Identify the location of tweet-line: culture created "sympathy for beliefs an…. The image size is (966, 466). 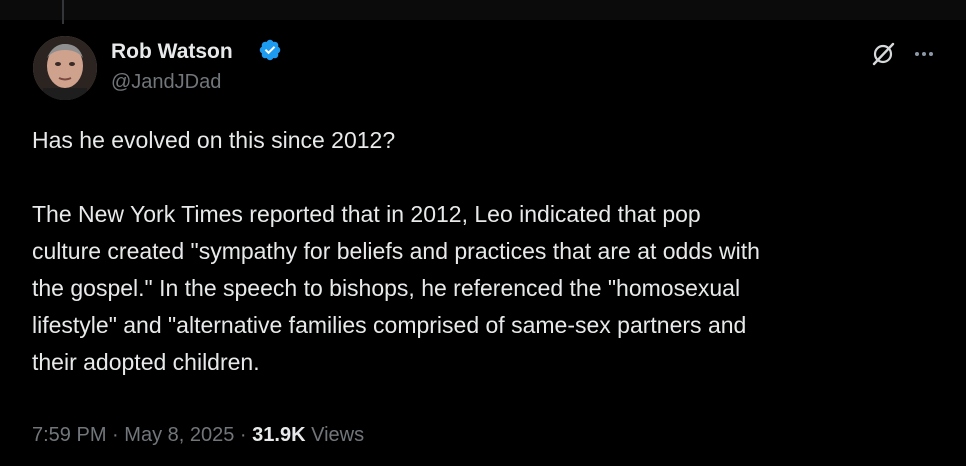
(396, 251).